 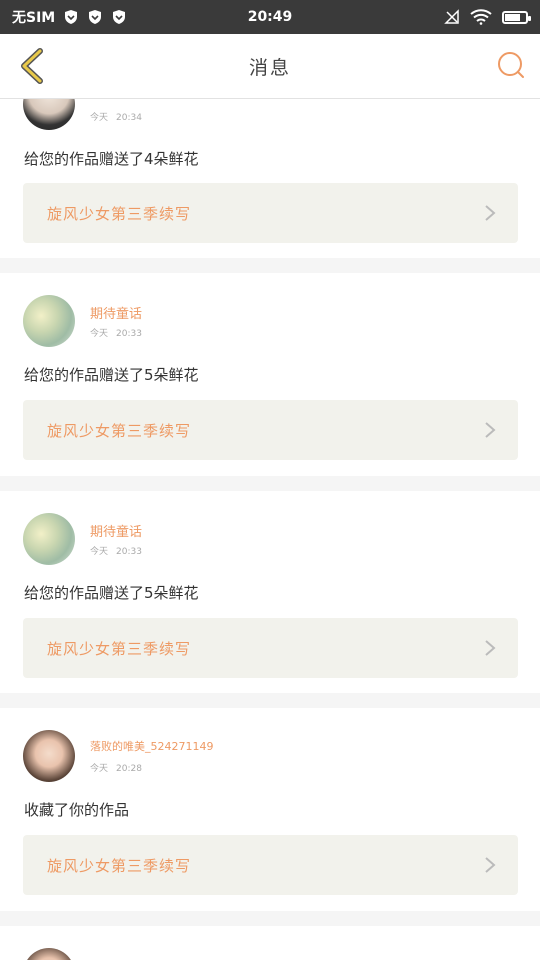 I want to click on timestamp: 今天 20:28, so click(x=116, y=767).